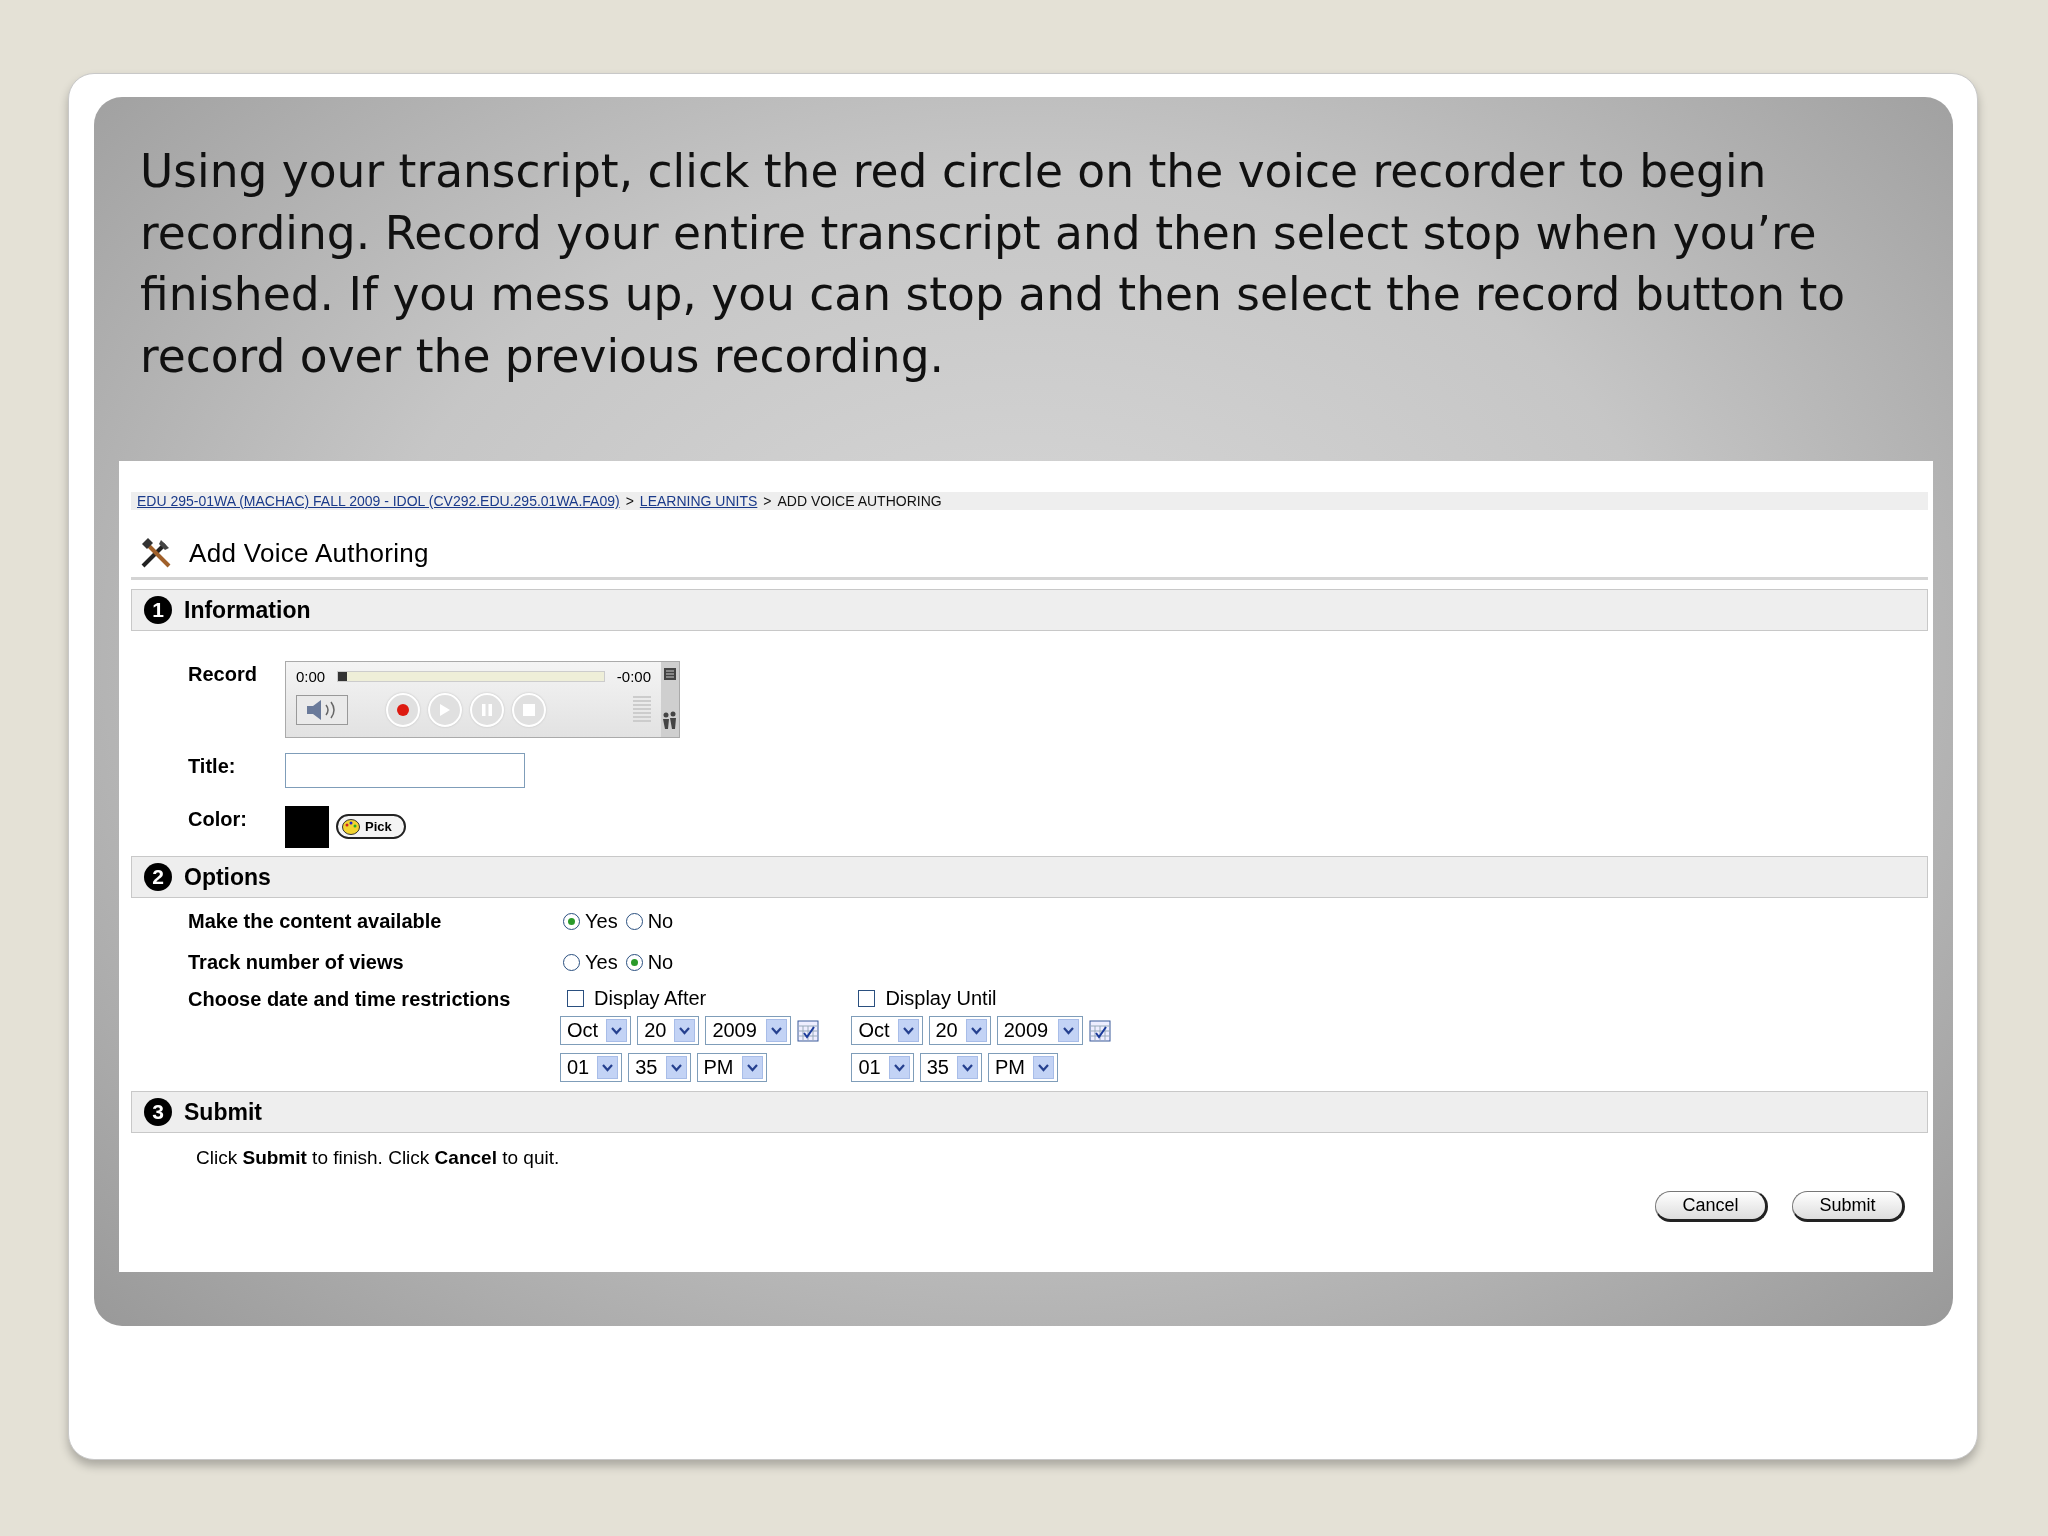 This screenshot has height=1536, width=2048. Describe the element at coordinates (351, 826) in the screenshot. I see `palette-icon` at that location.